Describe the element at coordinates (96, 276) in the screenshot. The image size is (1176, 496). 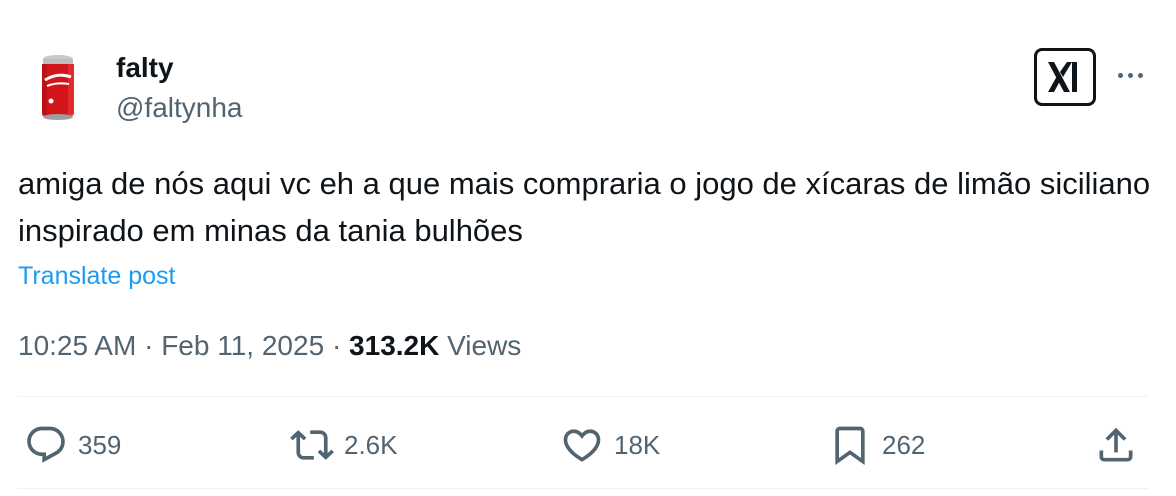
I see `translate-post-link: Translate post` at that location.